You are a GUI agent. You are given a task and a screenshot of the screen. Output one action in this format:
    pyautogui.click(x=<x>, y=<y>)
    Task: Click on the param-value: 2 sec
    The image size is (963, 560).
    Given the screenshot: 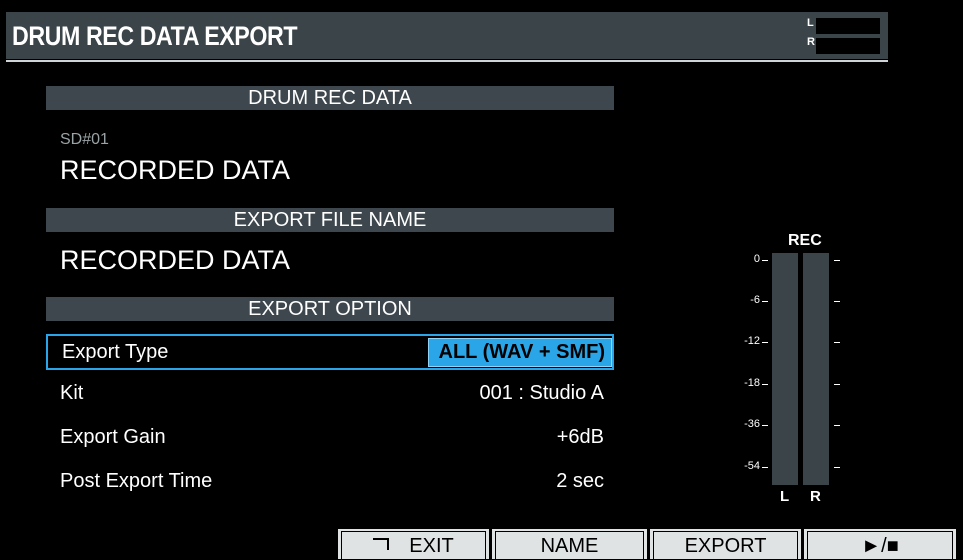 What is the action you would take?
    pyautogui.click(x=580, y=481)
    